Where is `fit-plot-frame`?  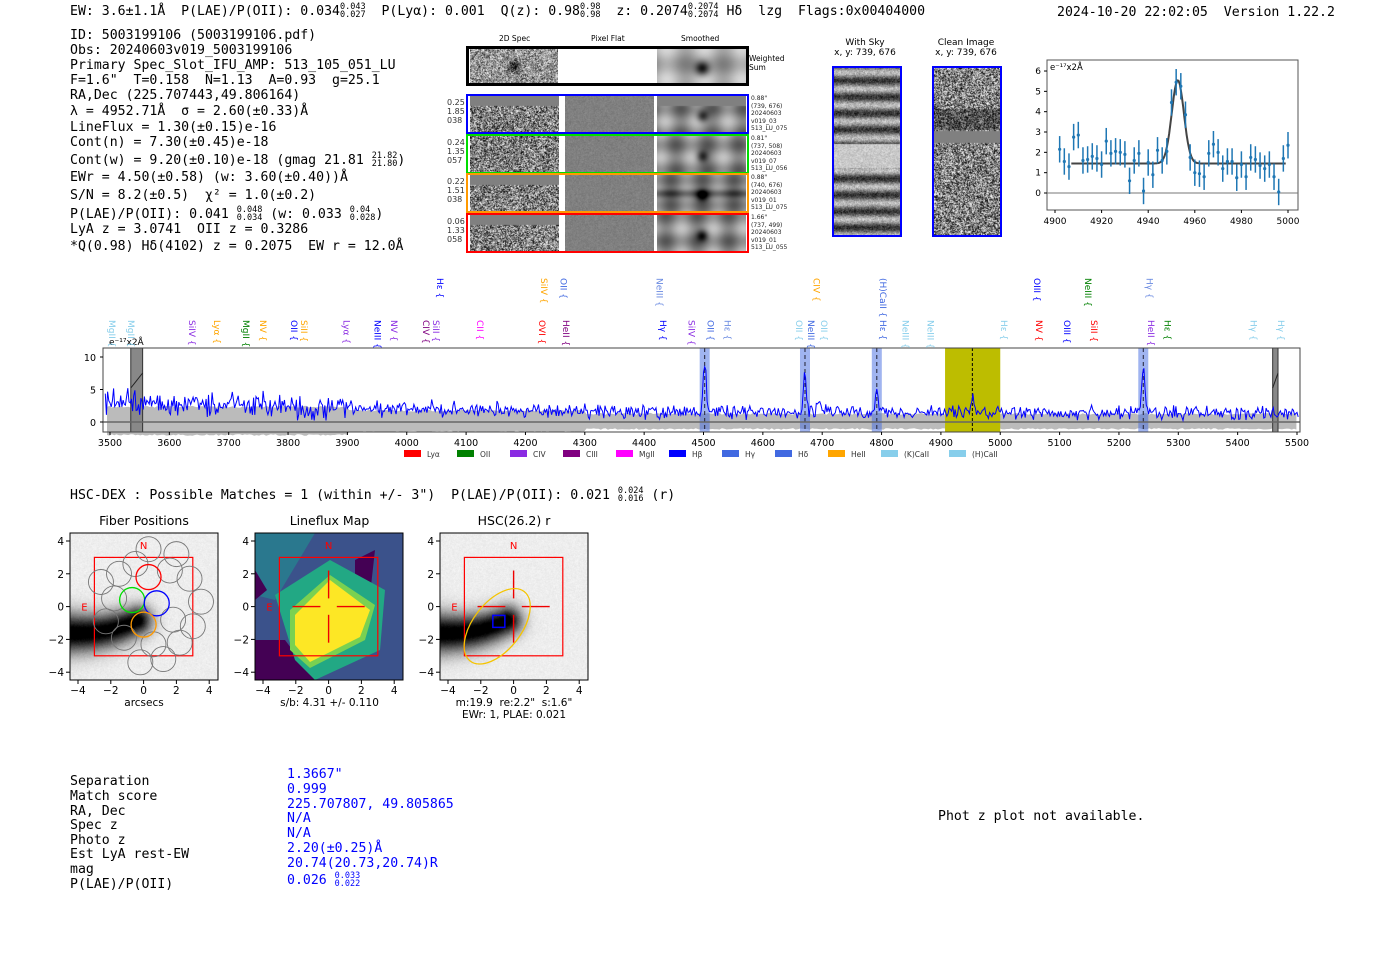 fit-plot-frame is located at coordinates (1172, 135).